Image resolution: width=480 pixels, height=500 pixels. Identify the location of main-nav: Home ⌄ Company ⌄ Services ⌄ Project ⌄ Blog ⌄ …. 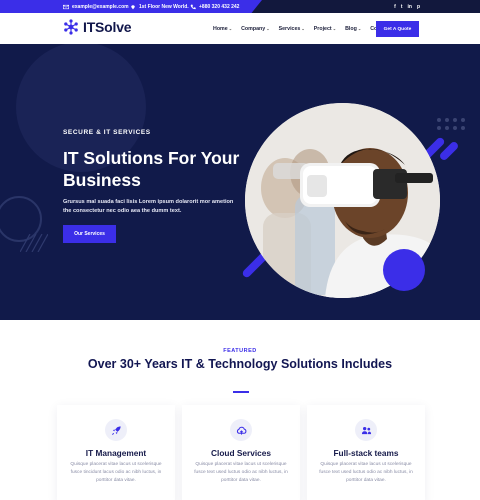
(301, 28).